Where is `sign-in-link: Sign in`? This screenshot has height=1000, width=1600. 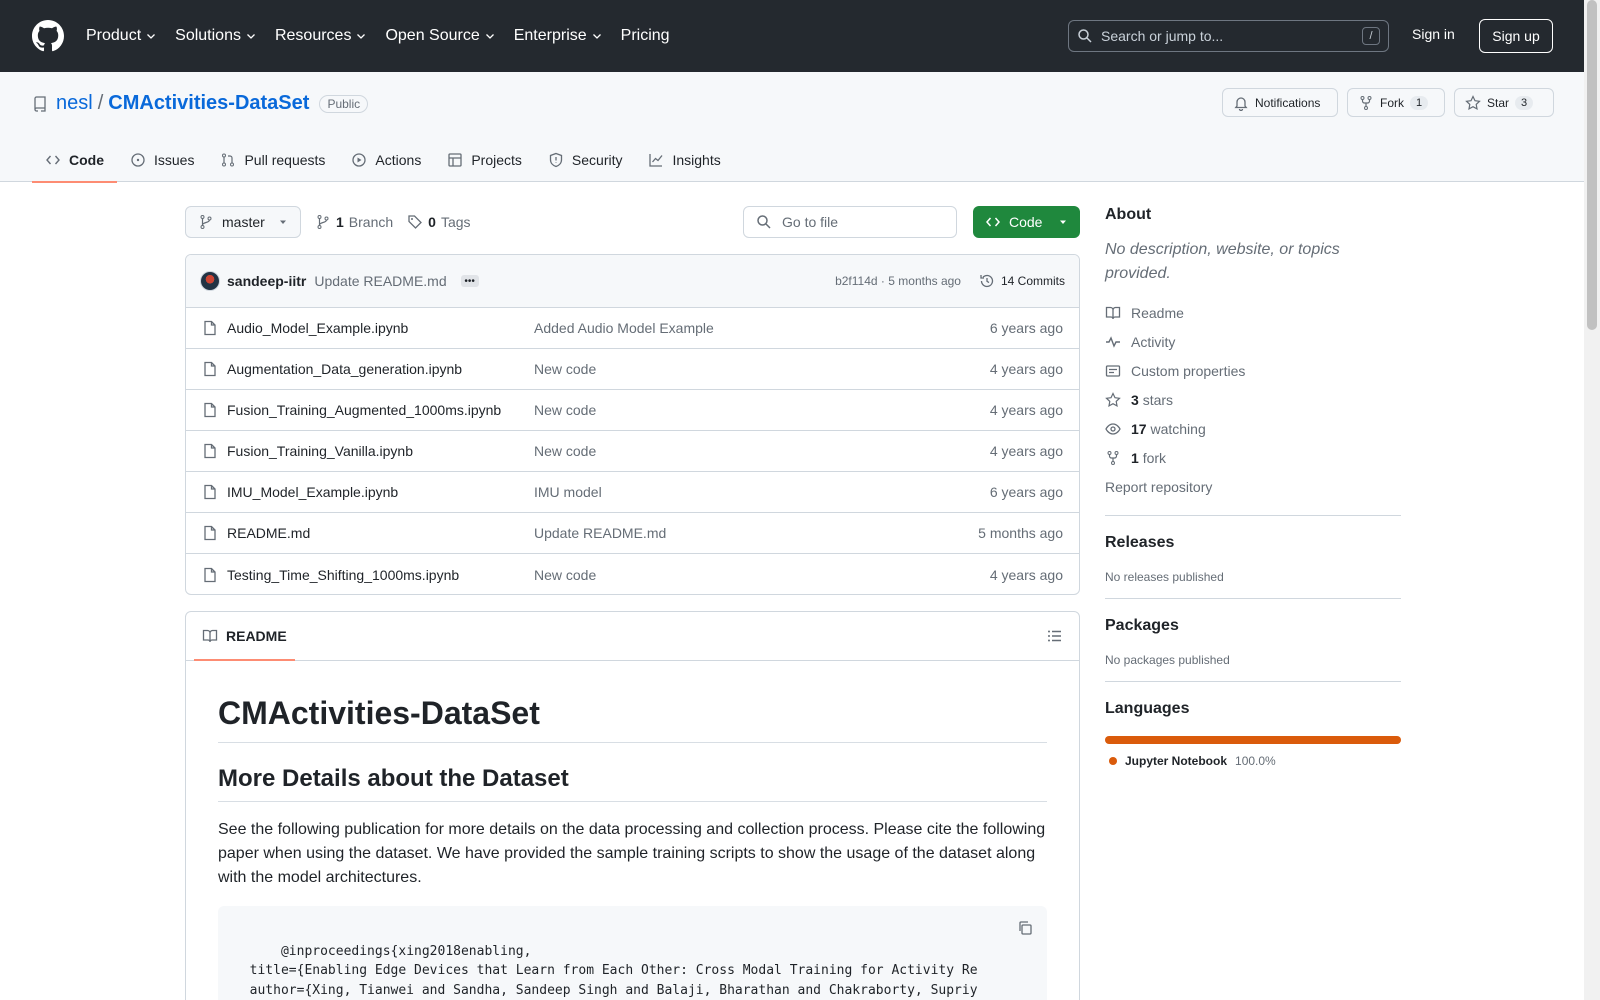
sign-in-link: Sign in is located at coordinates (1433, 34).